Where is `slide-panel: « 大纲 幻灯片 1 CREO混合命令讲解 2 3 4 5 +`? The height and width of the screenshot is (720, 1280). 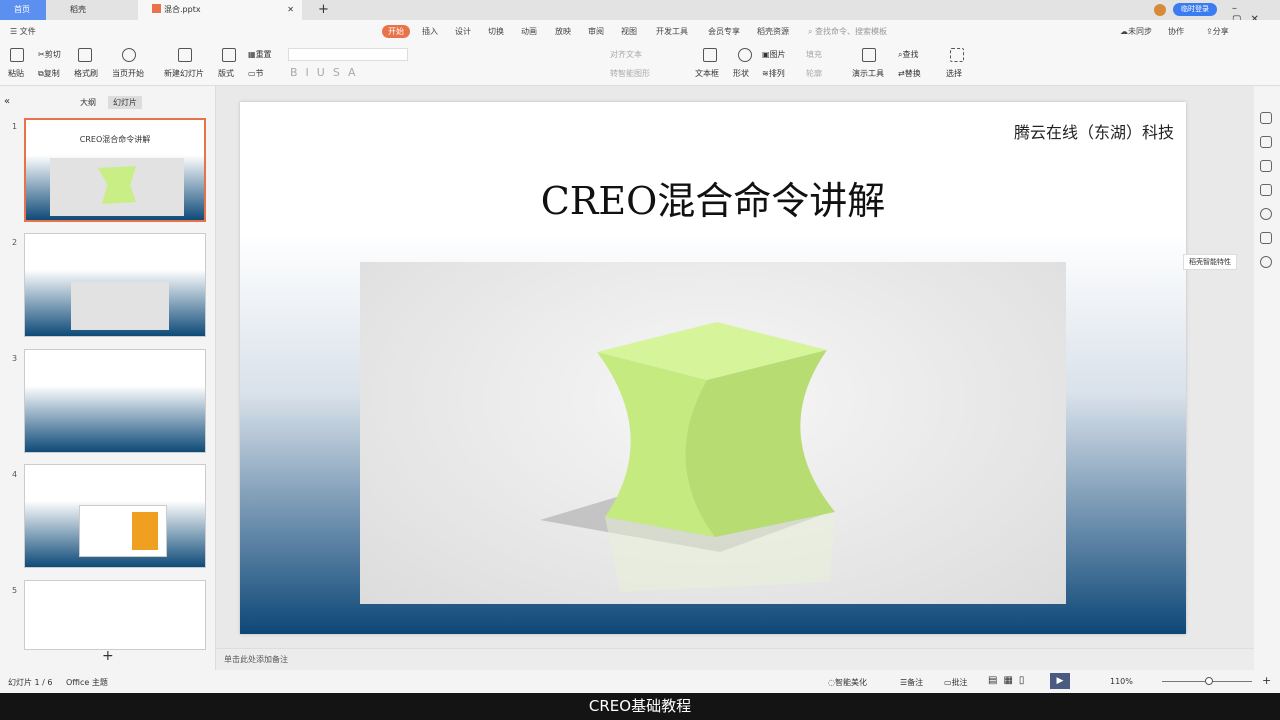
slide-panel: « 大纲 幻灯片 1 CREO混合命令讲解 2 3 4 5 + is located at coordinates (108, 378).